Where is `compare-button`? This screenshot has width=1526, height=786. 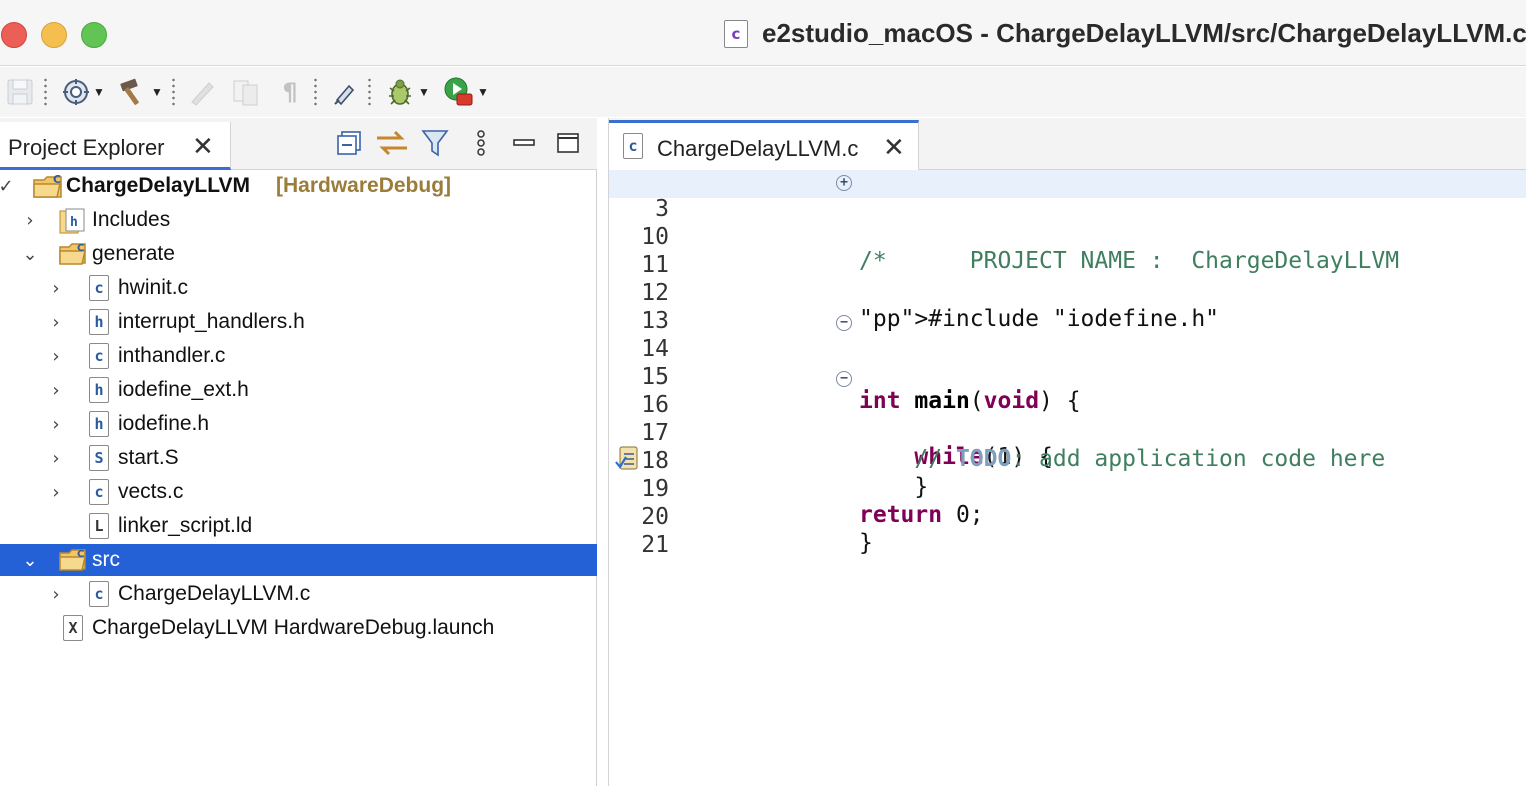 compare-button is located at coordinates (246, 92).